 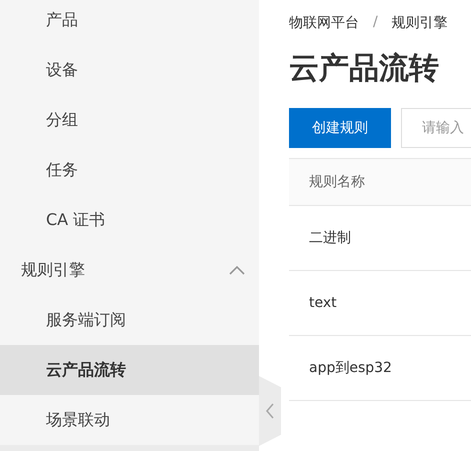 I want to click on table-cell: 二进制, so click(x=330, y=238).